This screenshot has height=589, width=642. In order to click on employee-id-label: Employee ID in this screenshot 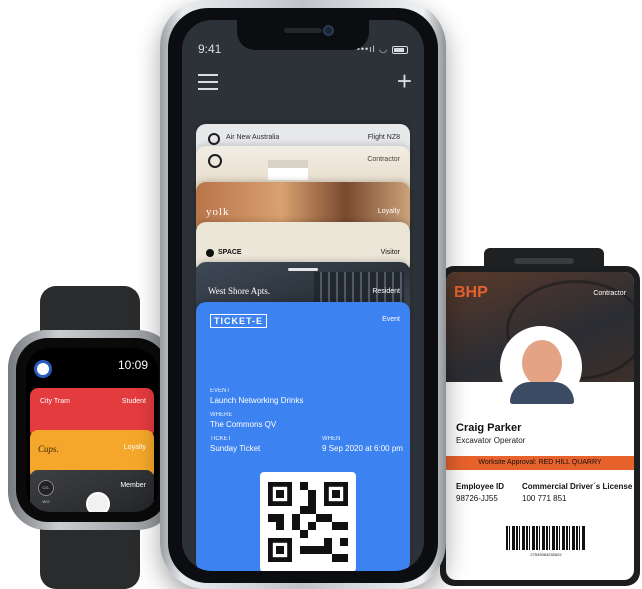, I will do `click(480, 486)`.